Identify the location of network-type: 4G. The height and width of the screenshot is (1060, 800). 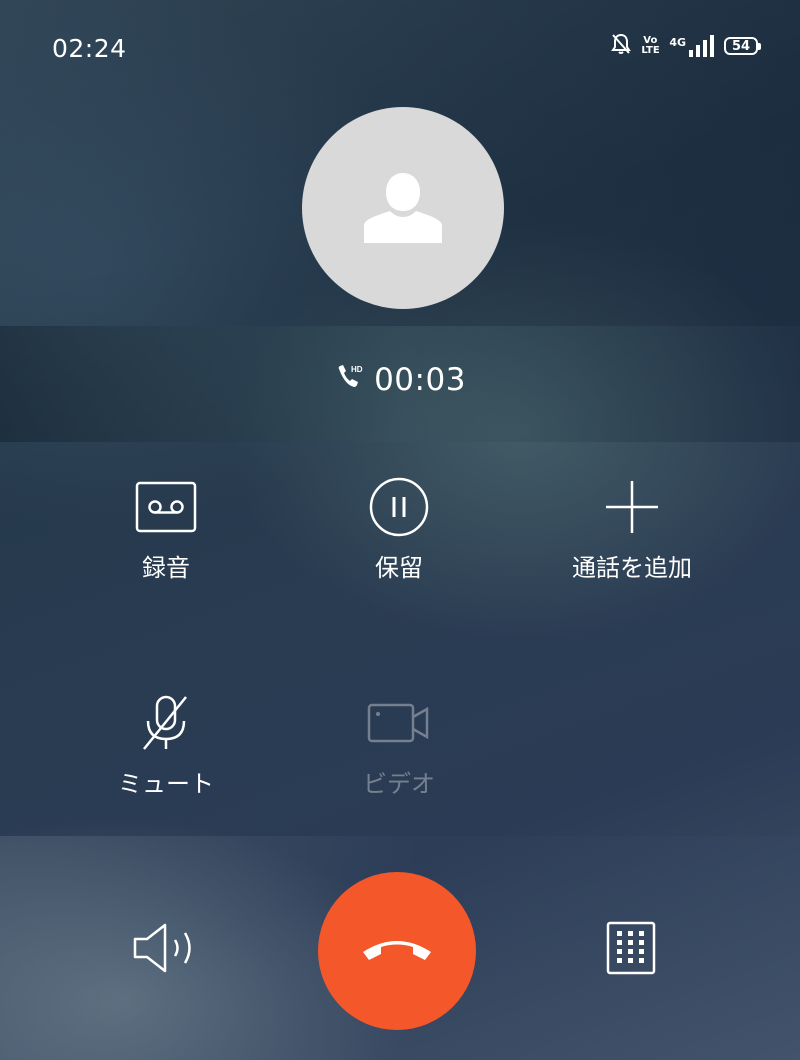
(677, 42).